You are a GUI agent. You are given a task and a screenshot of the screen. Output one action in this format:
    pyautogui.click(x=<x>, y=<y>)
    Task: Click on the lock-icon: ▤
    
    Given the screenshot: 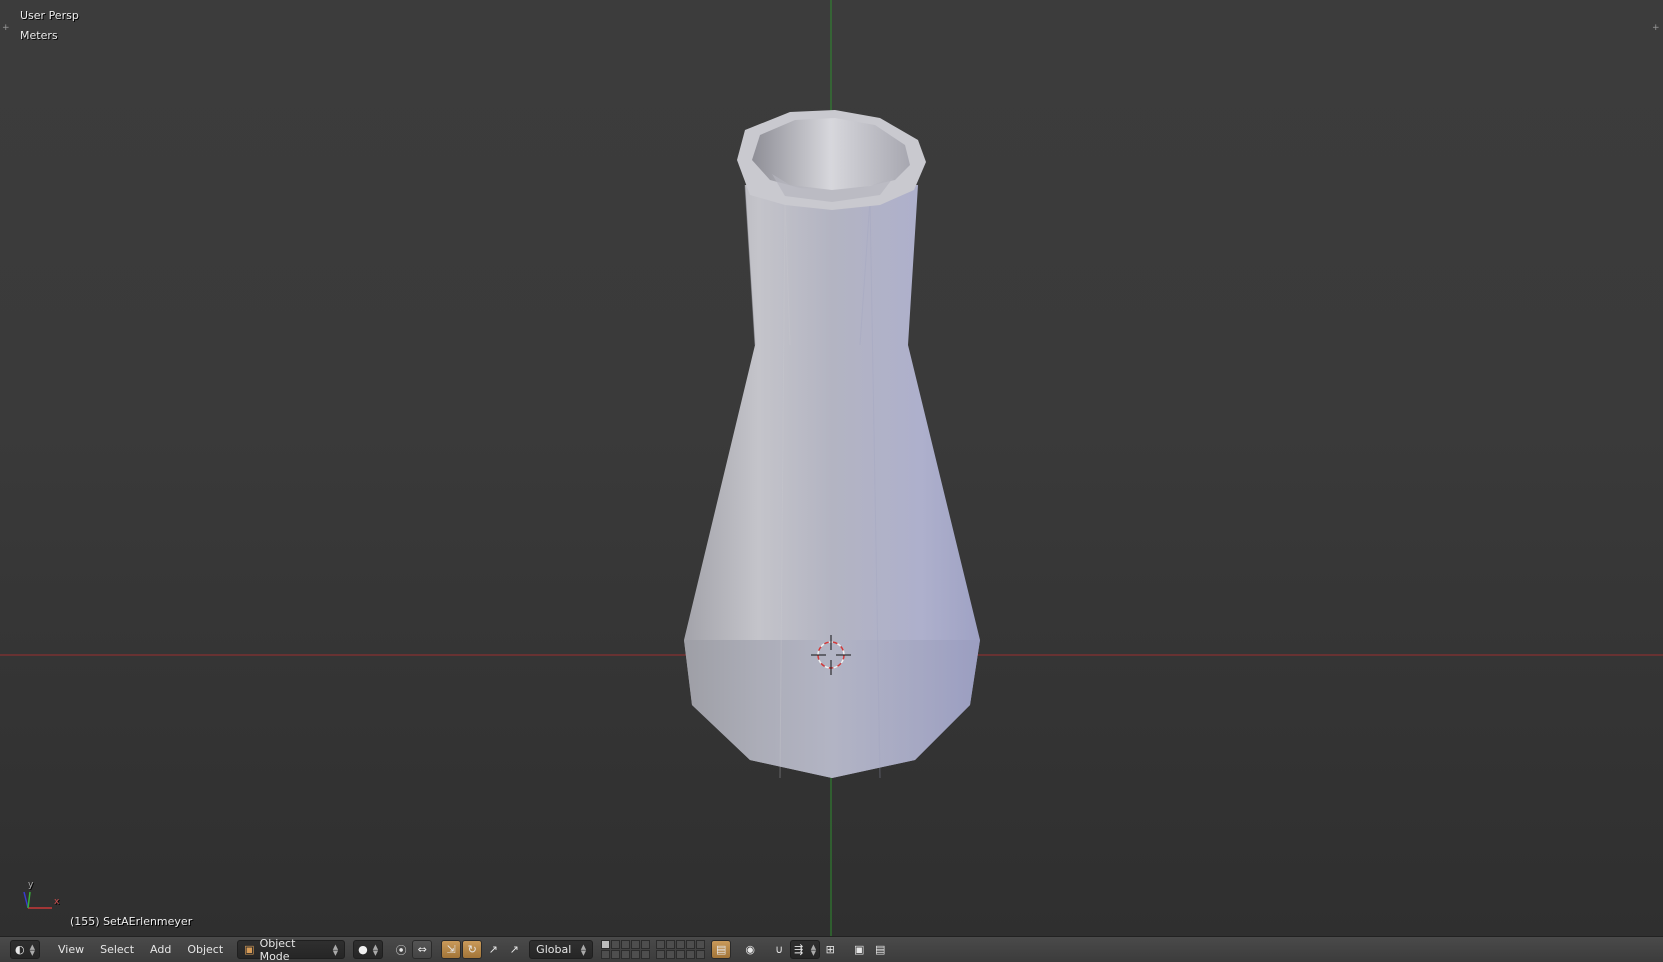 What is the action you would take?
    pyautogui.click(x=721, y=949)
    